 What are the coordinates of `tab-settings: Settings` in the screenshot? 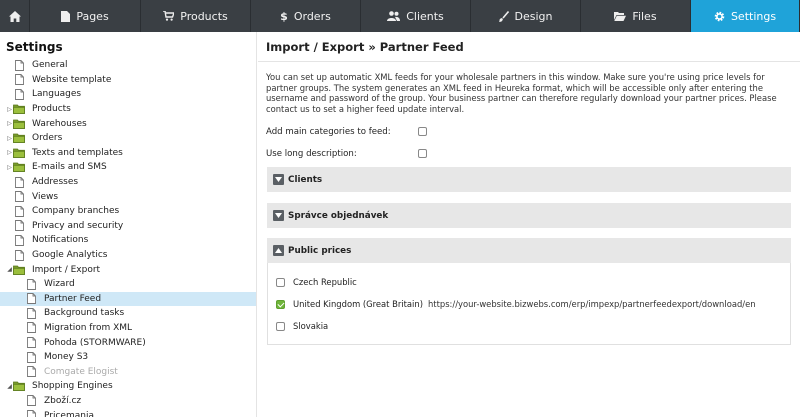 It's located at (745, 16).